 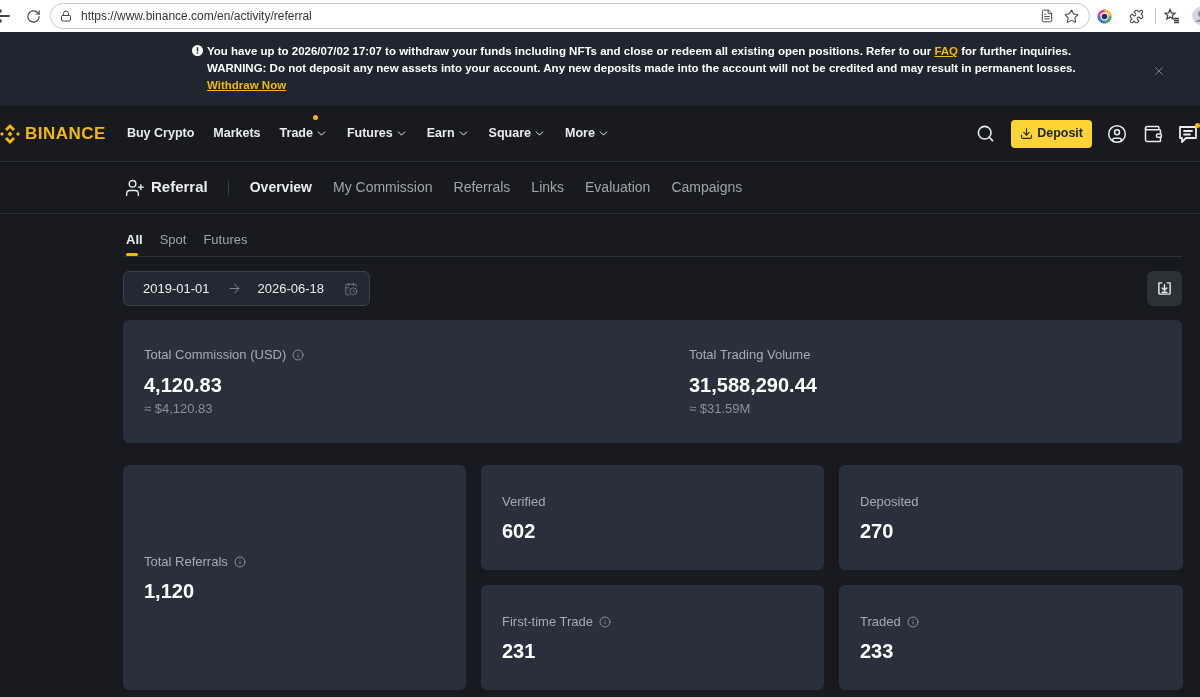 I want to click on reload-icon, so click(x=33, y=16).